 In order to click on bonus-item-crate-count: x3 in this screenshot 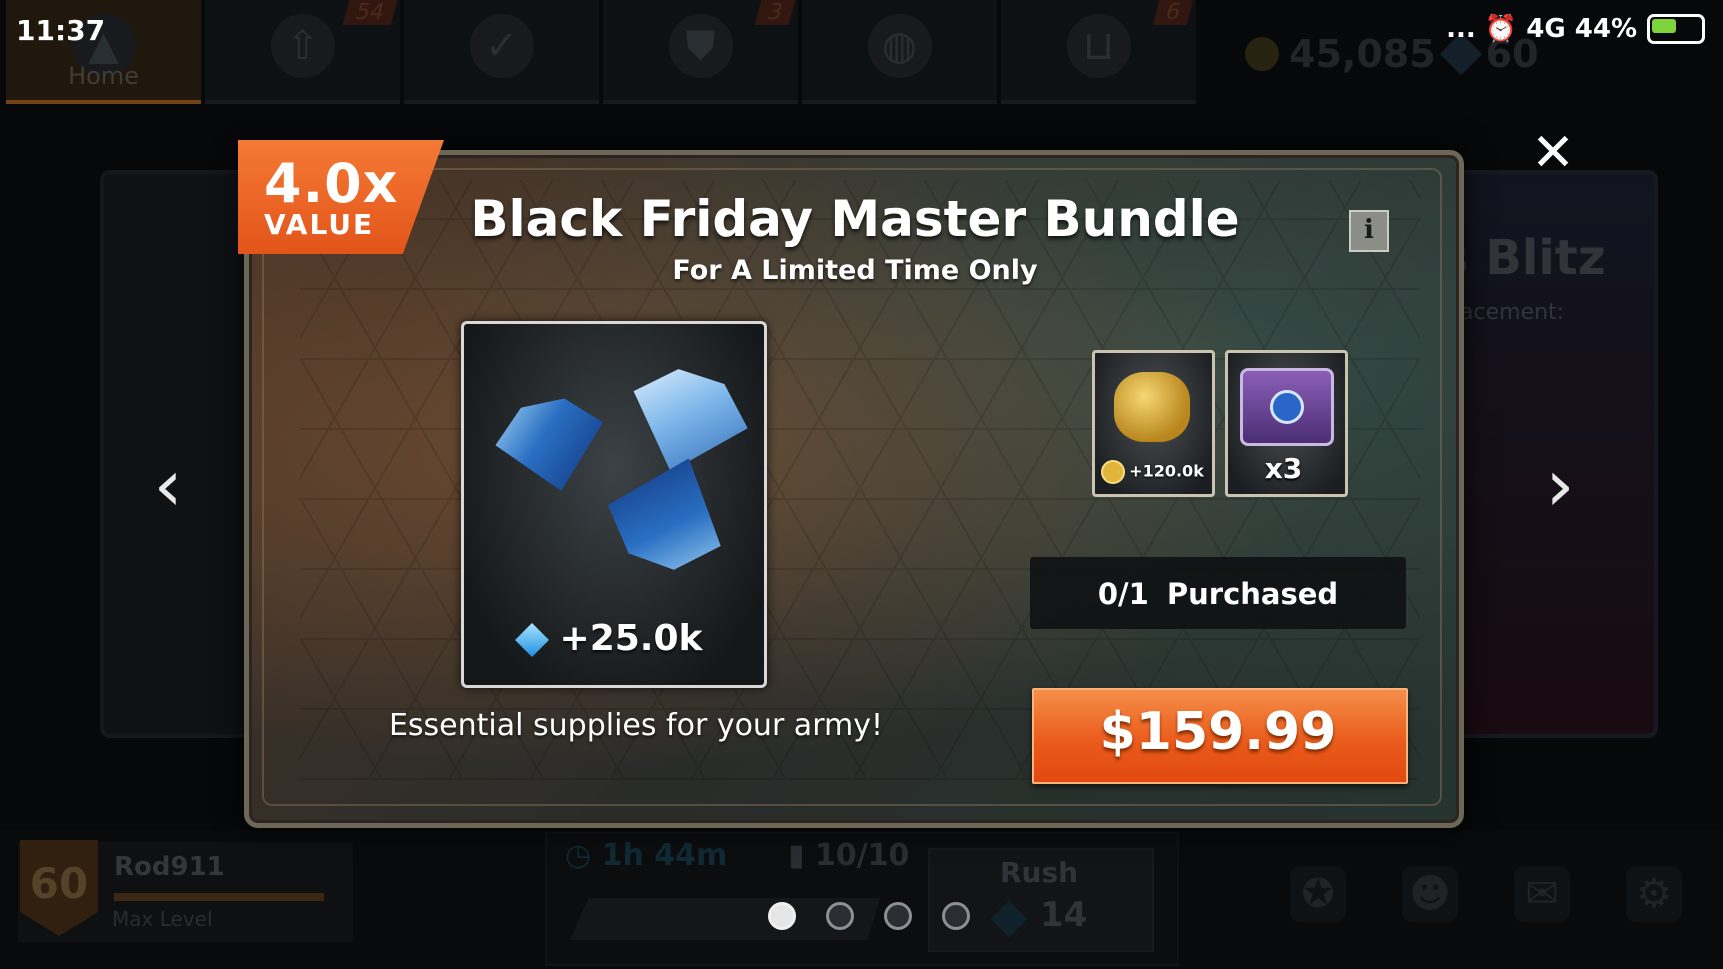, I will do `click(1283, 468)`.